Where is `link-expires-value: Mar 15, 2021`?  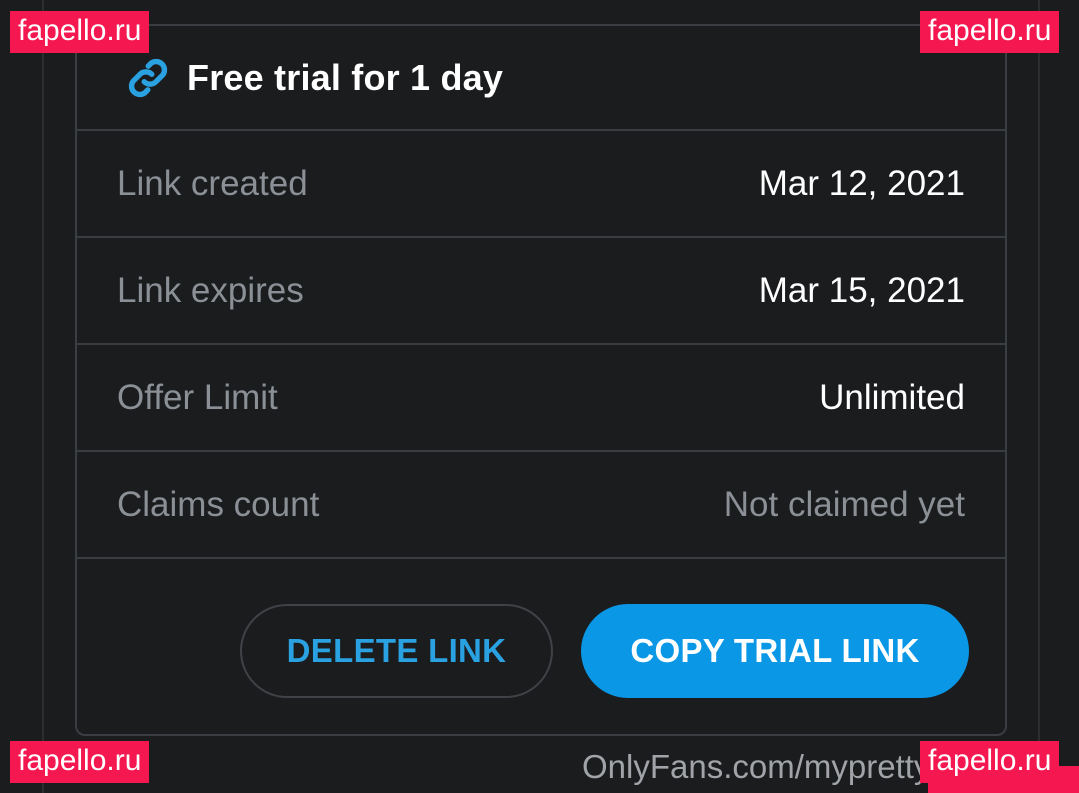 link-expires-value: Mar 15, 2021 is located at coordinates (861, 290).